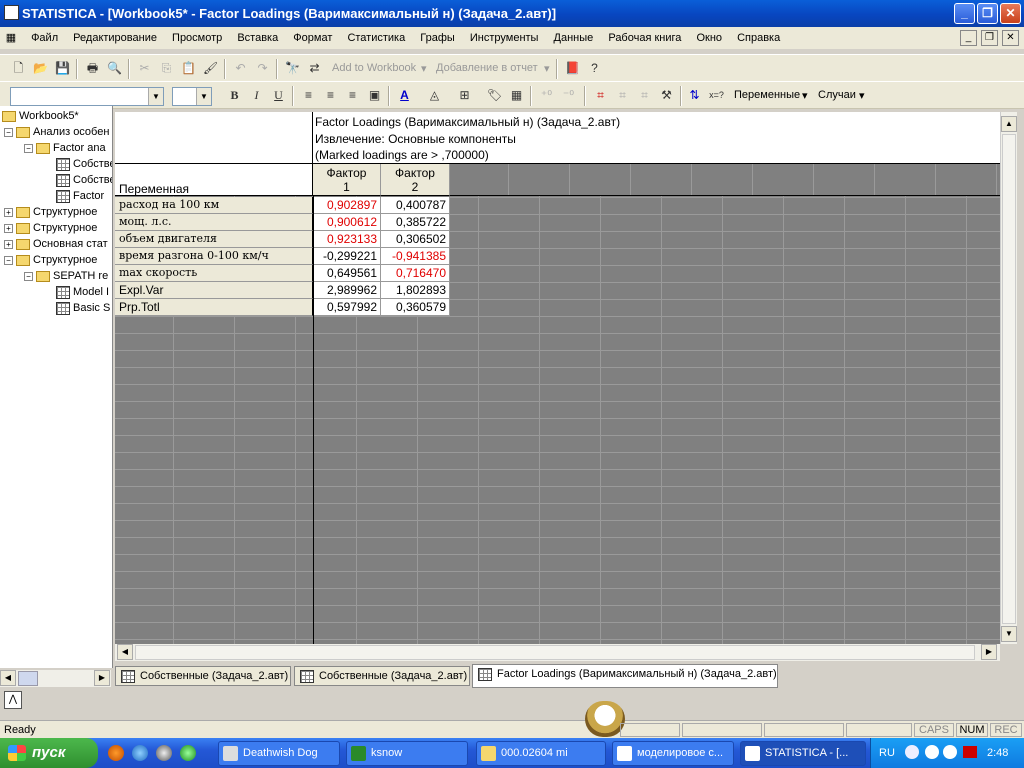 This screenshot has width=1024, height=768. Describe the element at coordinates (114, 68) in the screenshot. I see `print-preview-icon: 🔍` at that location.